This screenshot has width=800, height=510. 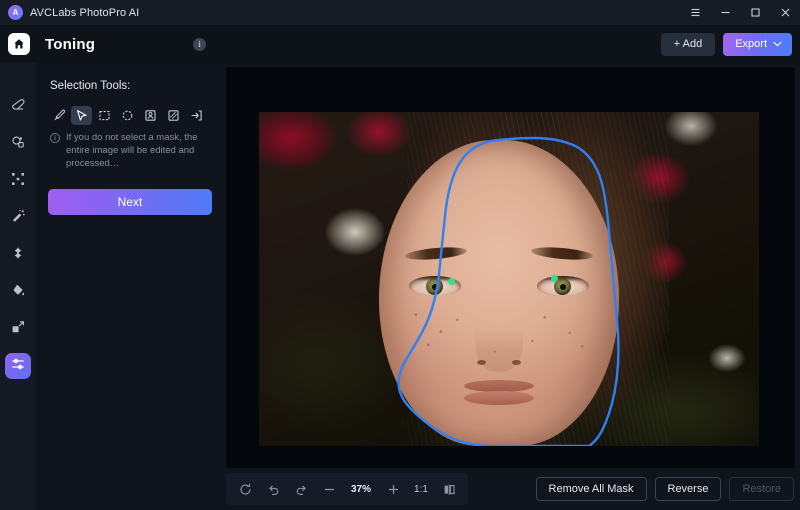 What do you see at coordinates (70, 44) in the screenshot?
I see `page-title: Toning` at bounding box center [70, 44].